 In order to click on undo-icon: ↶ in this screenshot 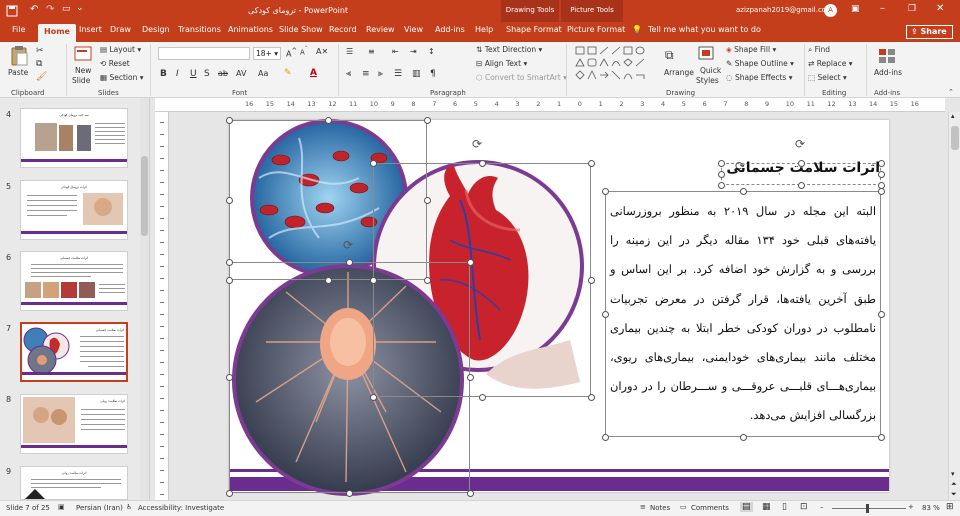, I will do `click(34, 9)`.